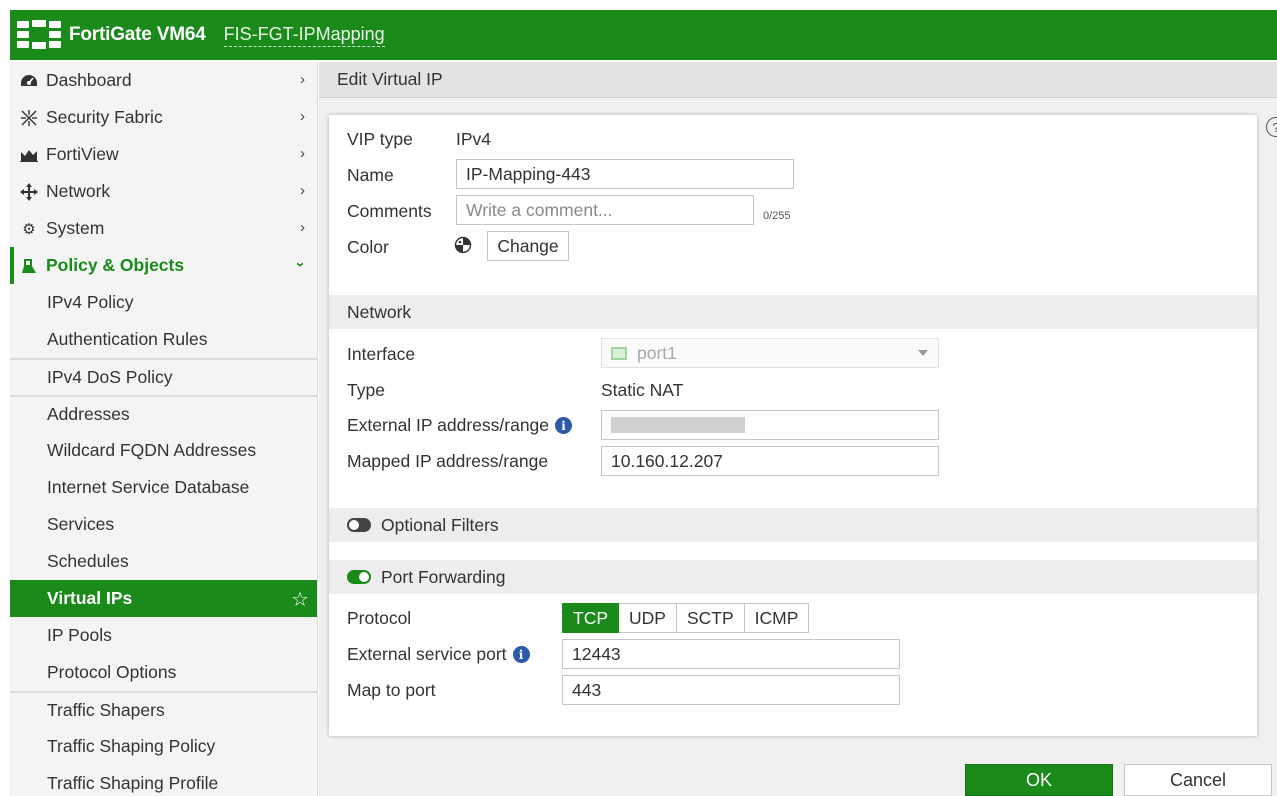 The width and height of the screenshot is (1277, 796). I want to click on sidebar-subitem-label: Wildcard FQDN Addresses, so click(152, 450).